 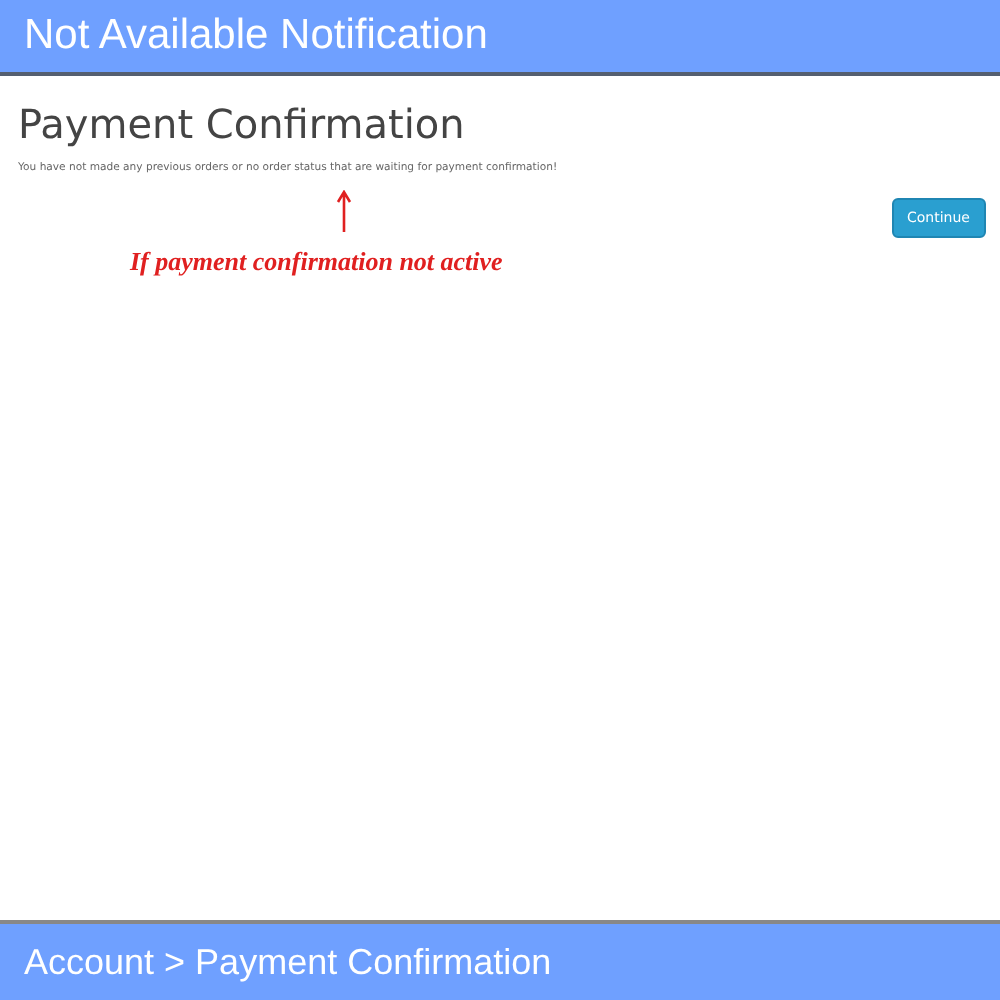 I want to click on banner-title: Not Available Notification, so click(x=256, y=36).